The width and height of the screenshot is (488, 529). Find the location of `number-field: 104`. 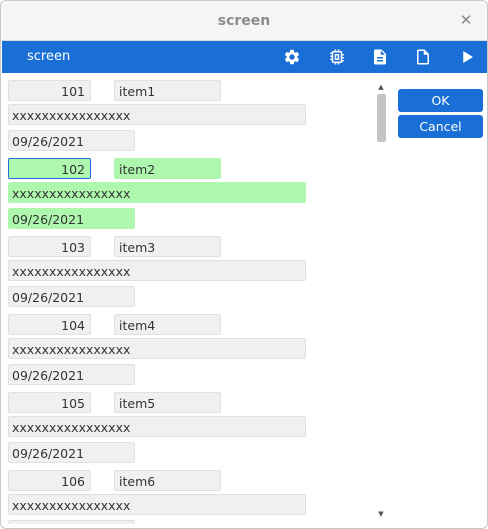

number-field: 104 is located at coordinates (49, 324).